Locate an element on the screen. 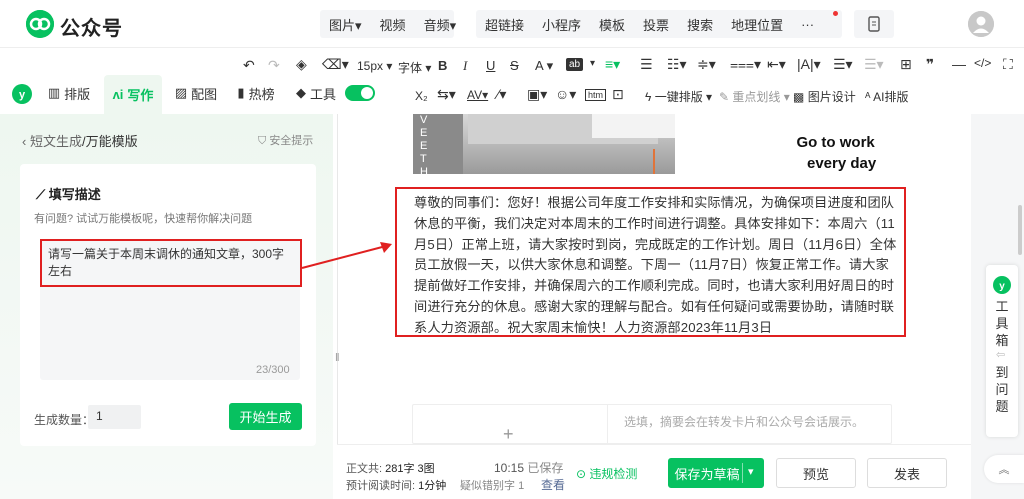 The height and width of the screenshot is (499, 1024). publish-button: 发表 is located at coordinates (907, 473).